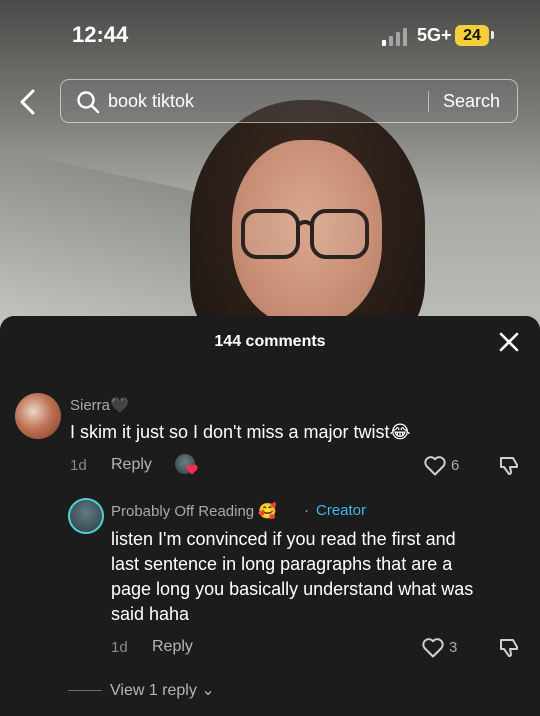  Describe the element at coordinates (85, 690) in the screenshot. I see `view-replies-line` at that location.